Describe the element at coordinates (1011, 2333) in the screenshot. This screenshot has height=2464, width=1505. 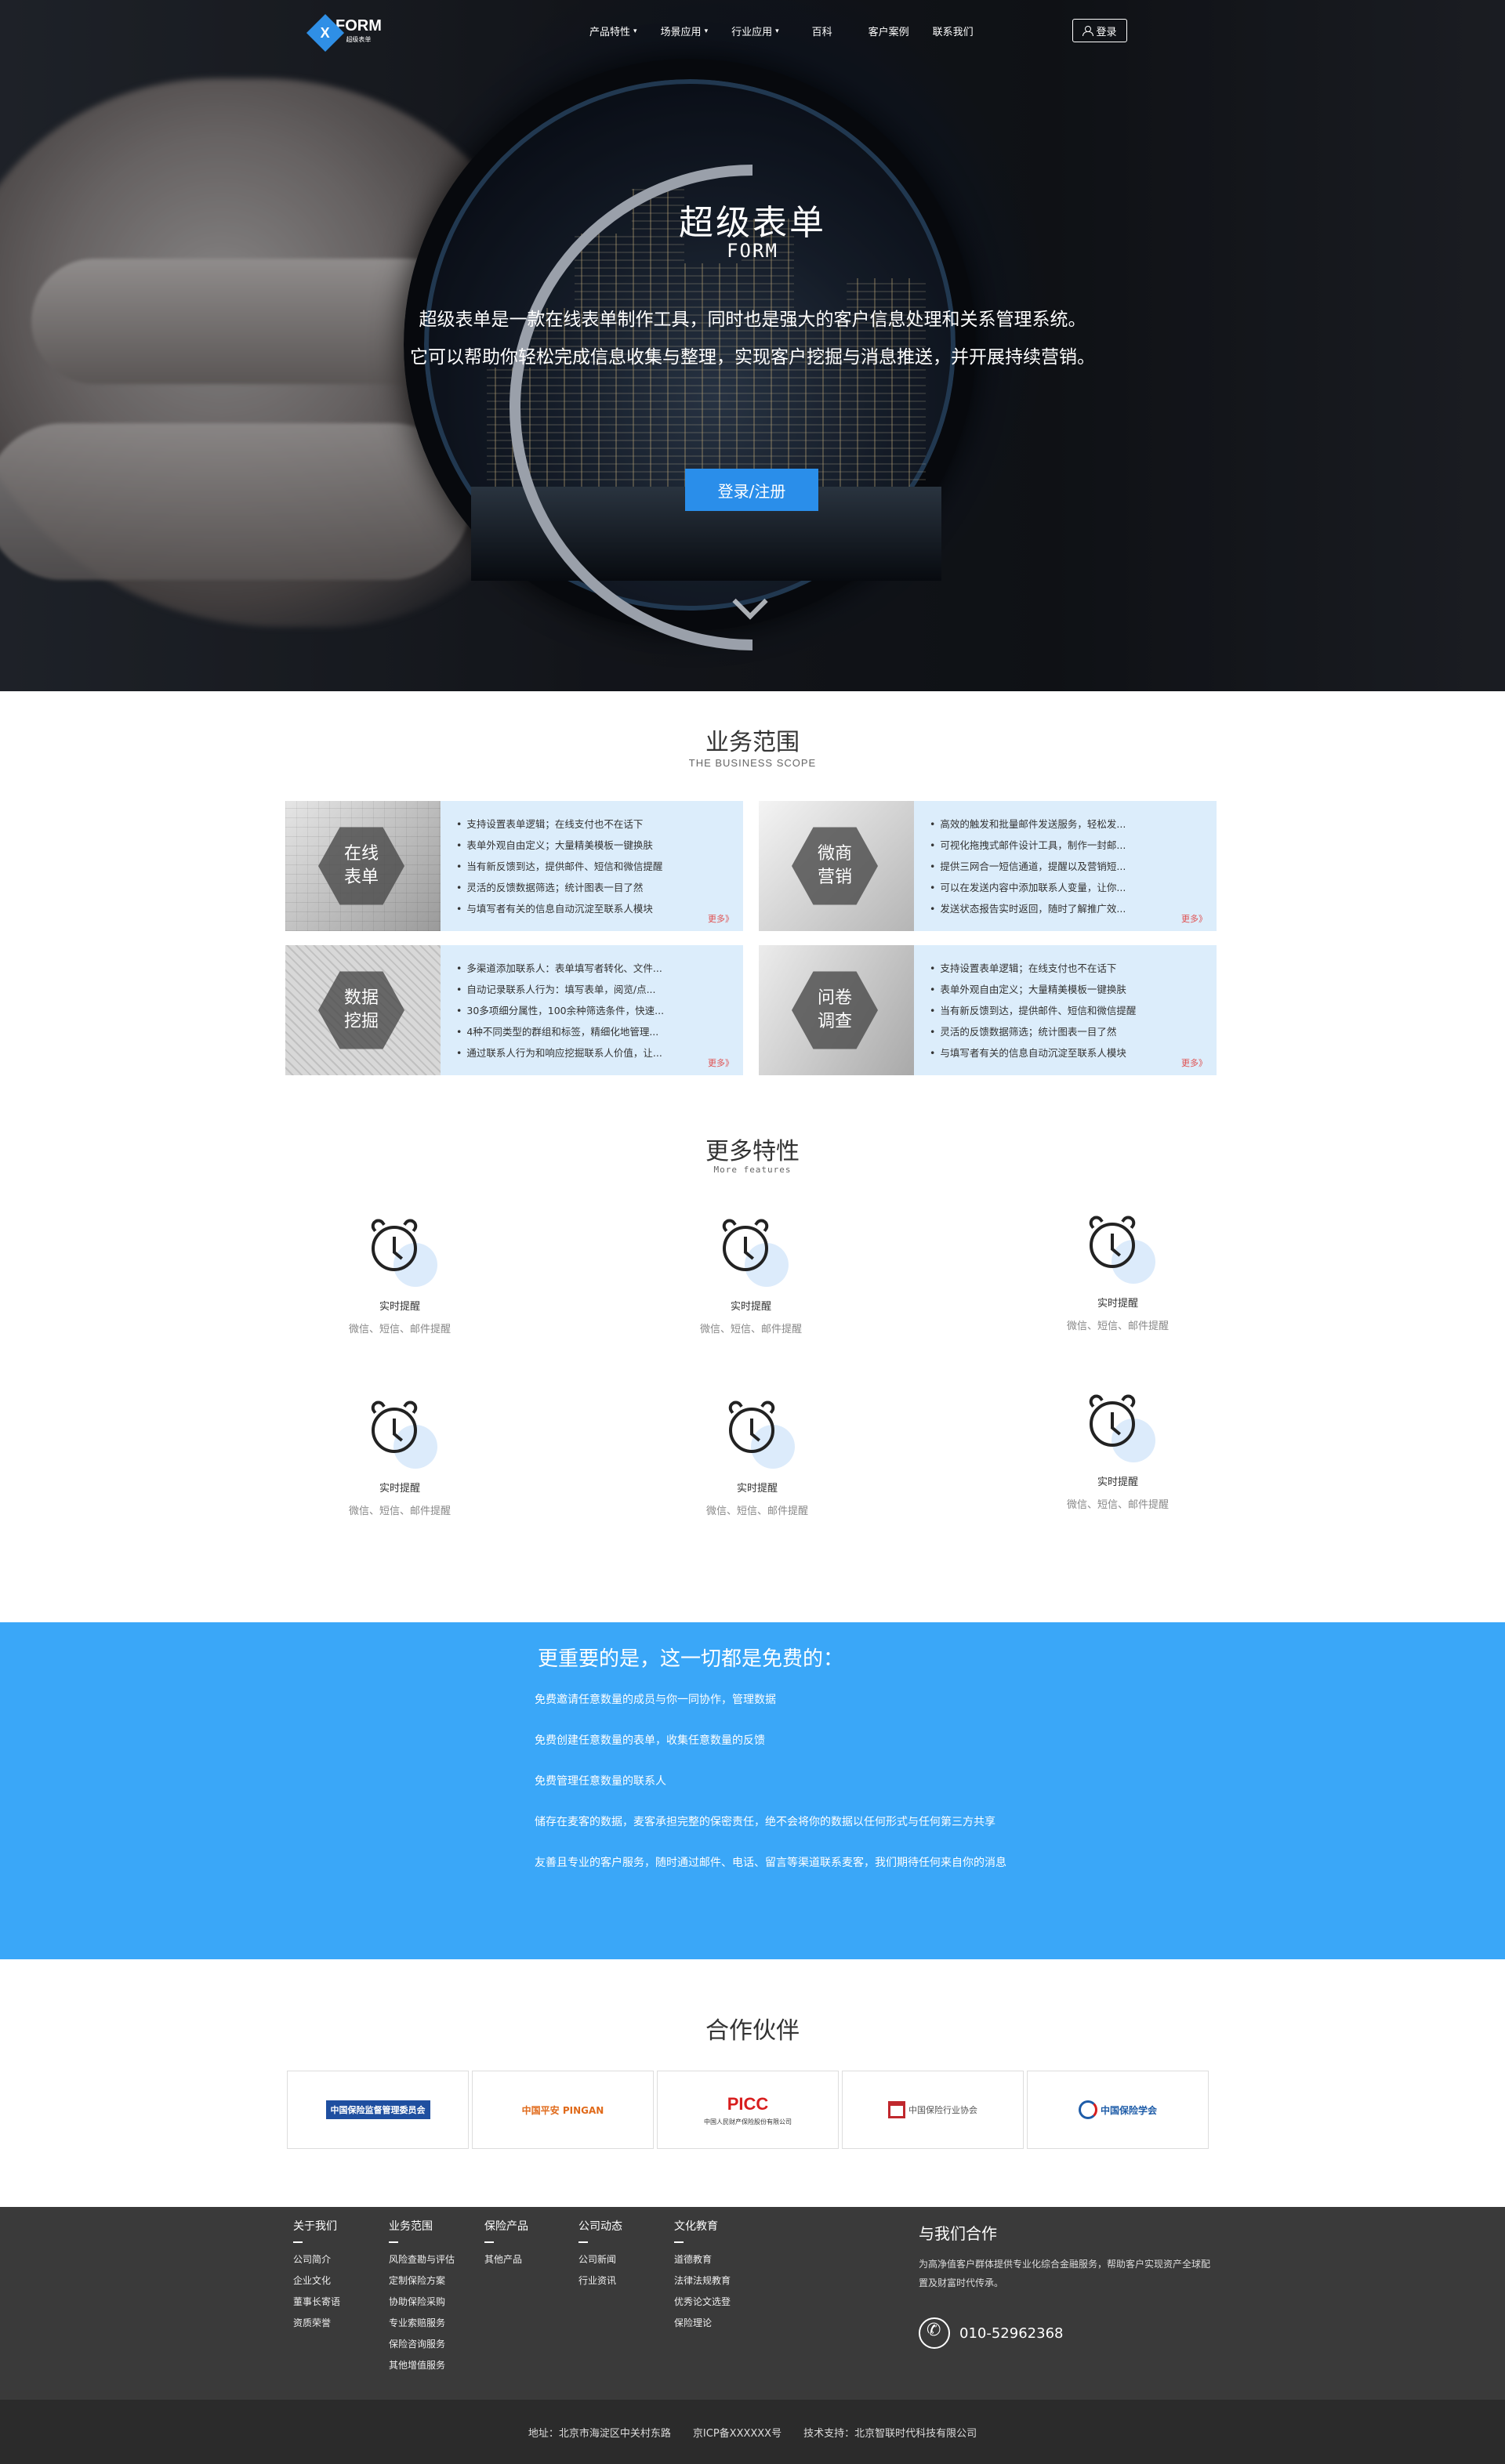
I see `phone-number: 010-52962368` at that location.